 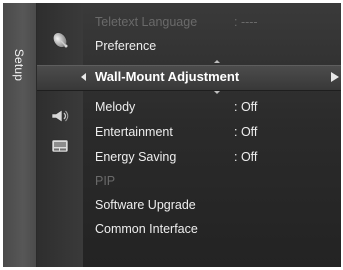 What do you see at coordinates (246, 132) in the screenshot?
I see `entertainment-value: : Off` at bounding box center [246, 132].